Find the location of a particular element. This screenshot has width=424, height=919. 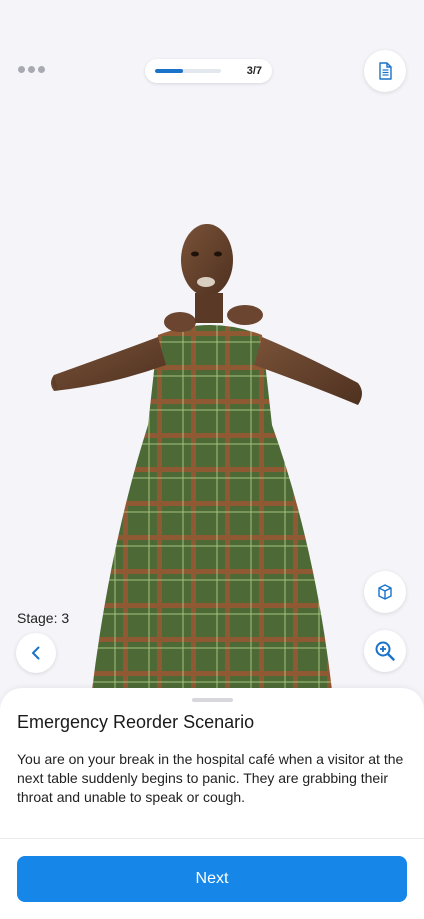

progress-bar is located at coordinates (188, 71).